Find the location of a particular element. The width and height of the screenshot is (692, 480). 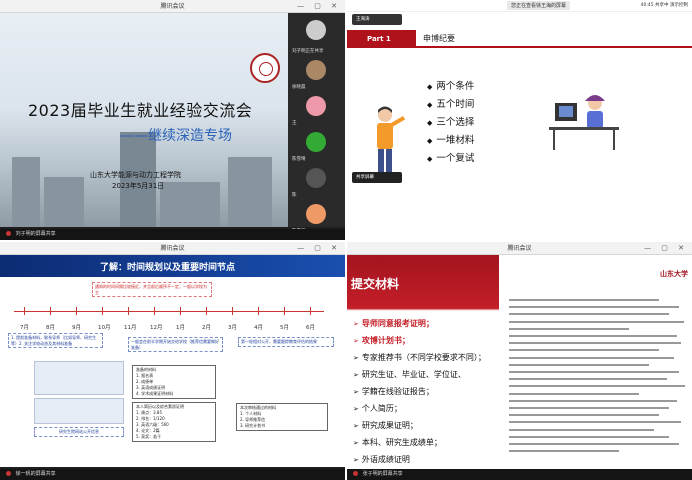

document-preview: 山东大学 is located at coordinates (595, 362).